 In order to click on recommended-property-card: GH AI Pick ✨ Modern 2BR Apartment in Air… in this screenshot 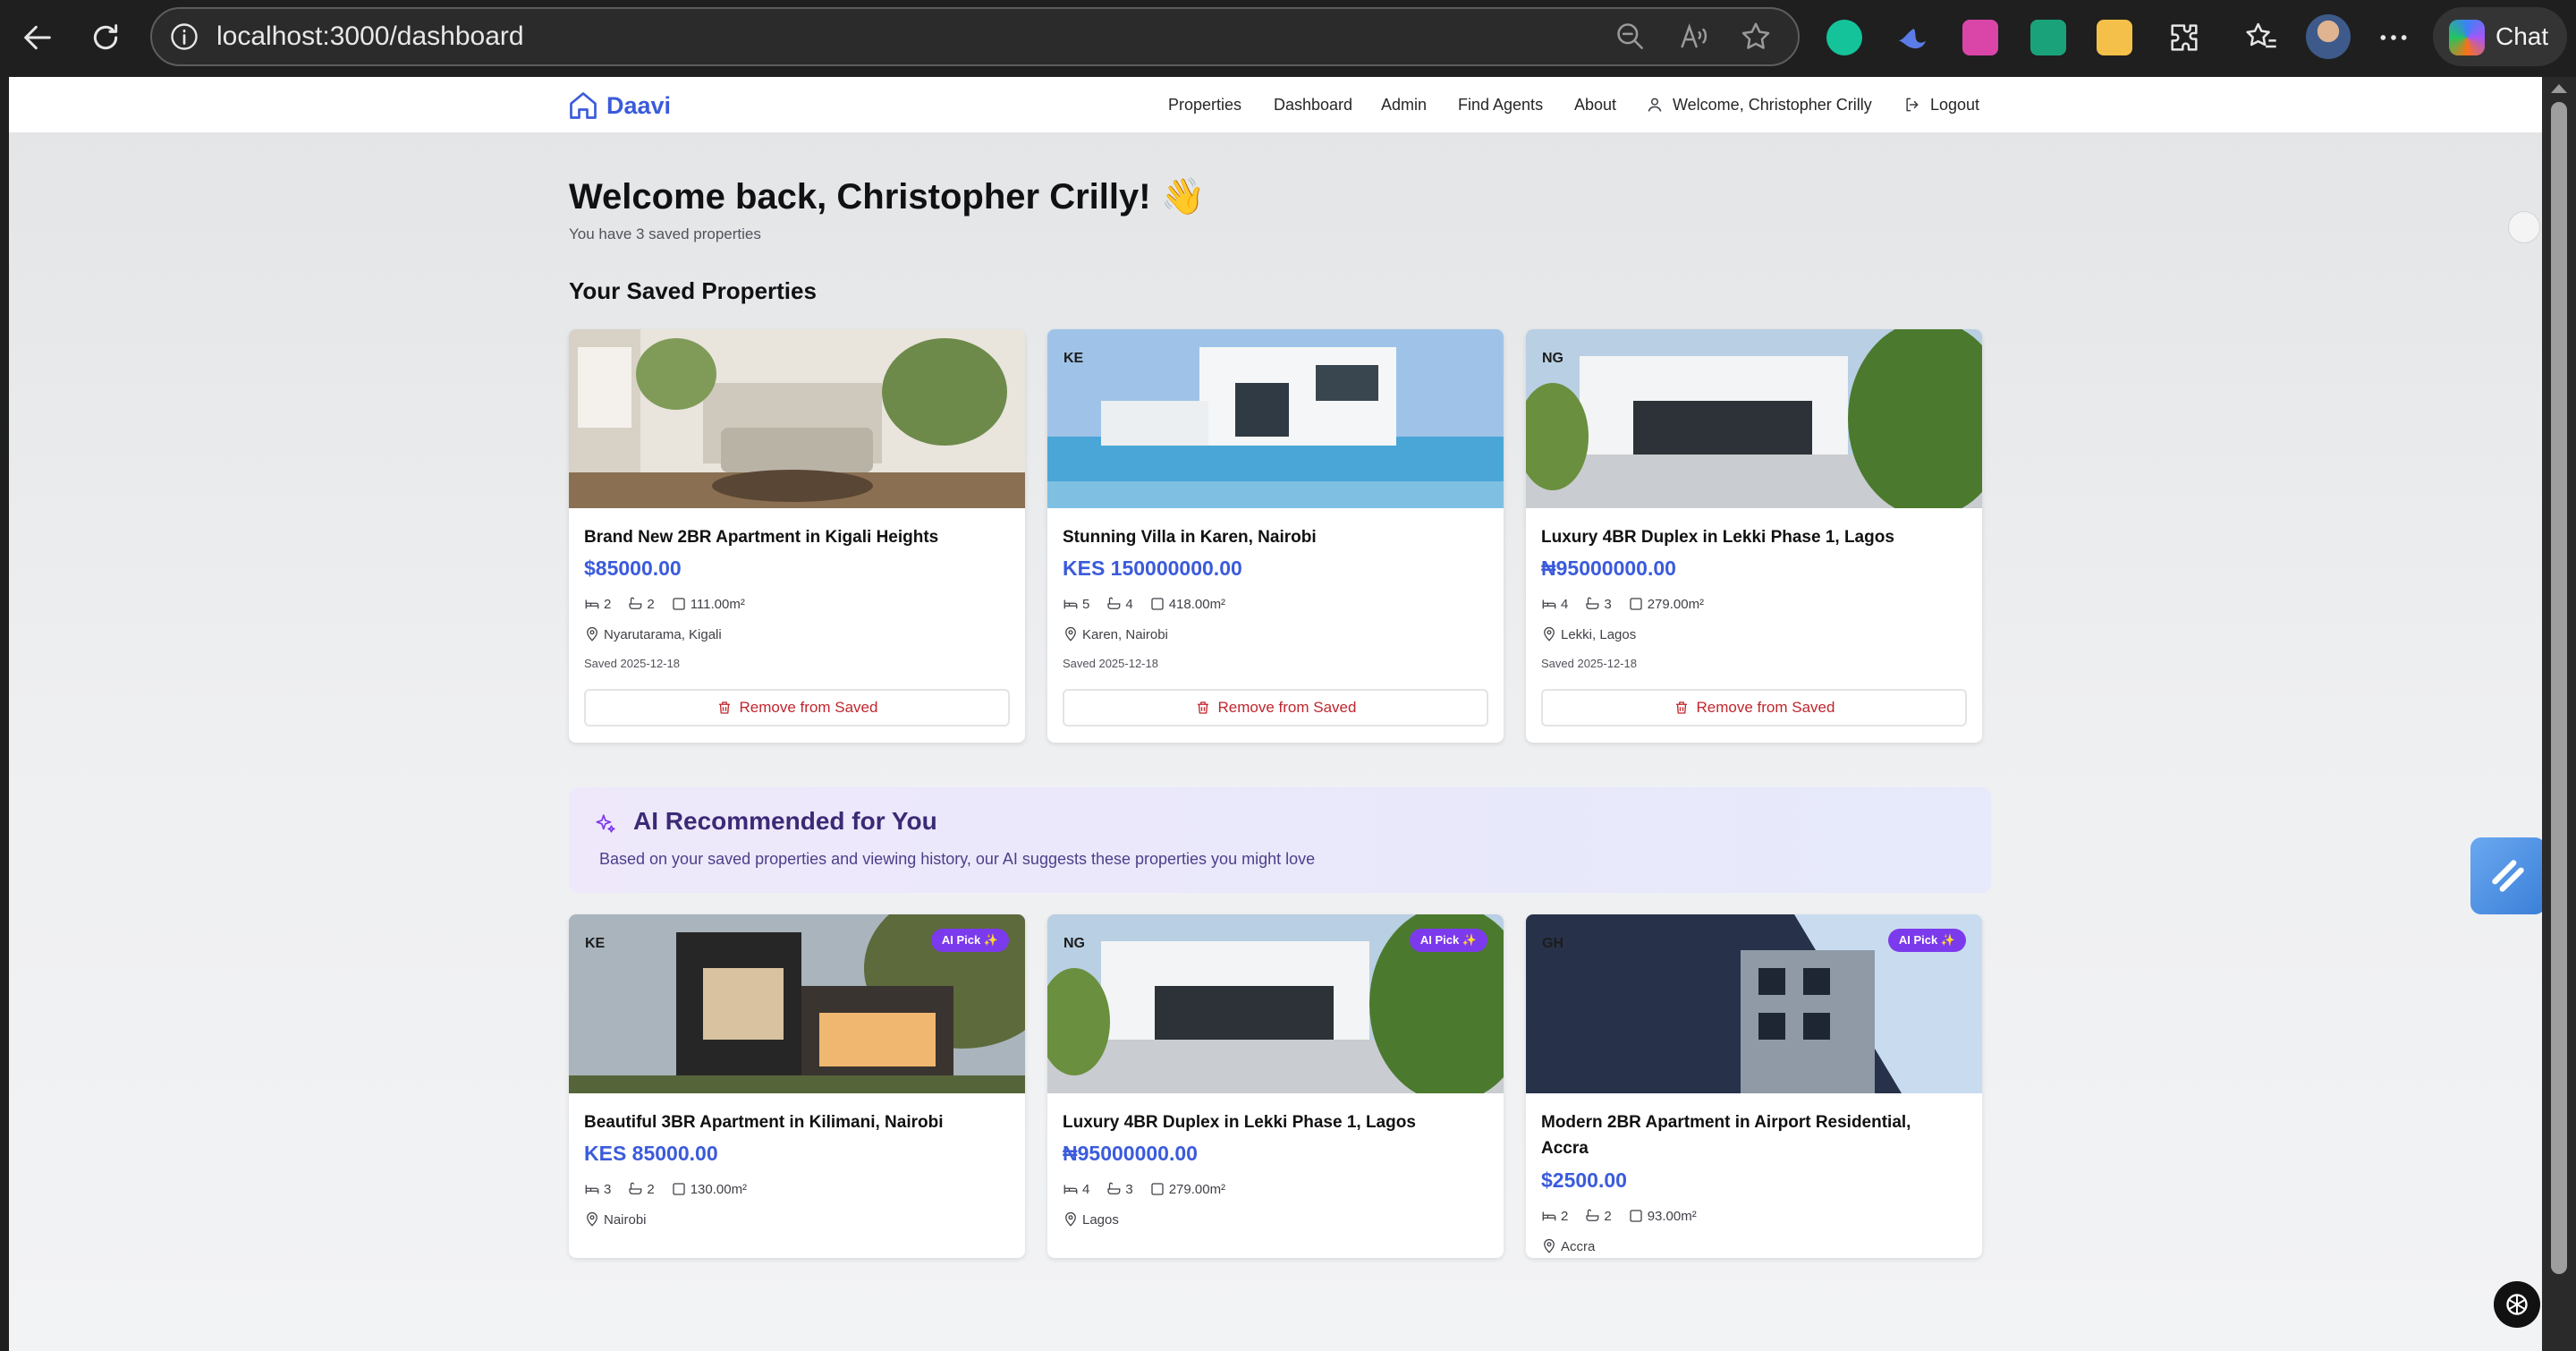, I will do `click(1754, 1086)`.